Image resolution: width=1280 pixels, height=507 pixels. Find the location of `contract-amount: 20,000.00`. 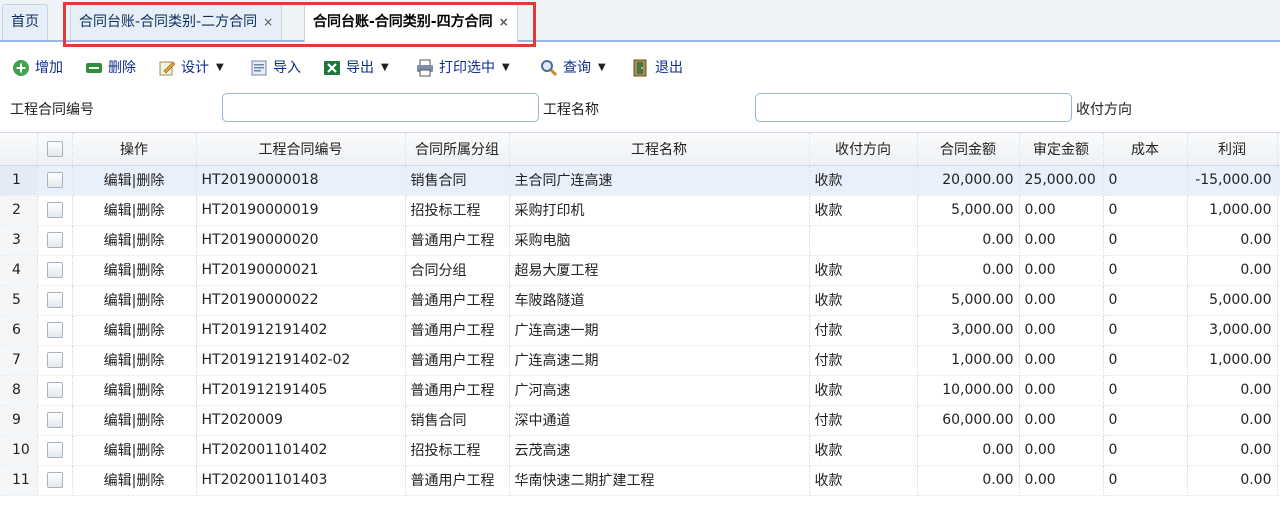

contract-amount: 20,000.00 is located at coordinates (968, 180).